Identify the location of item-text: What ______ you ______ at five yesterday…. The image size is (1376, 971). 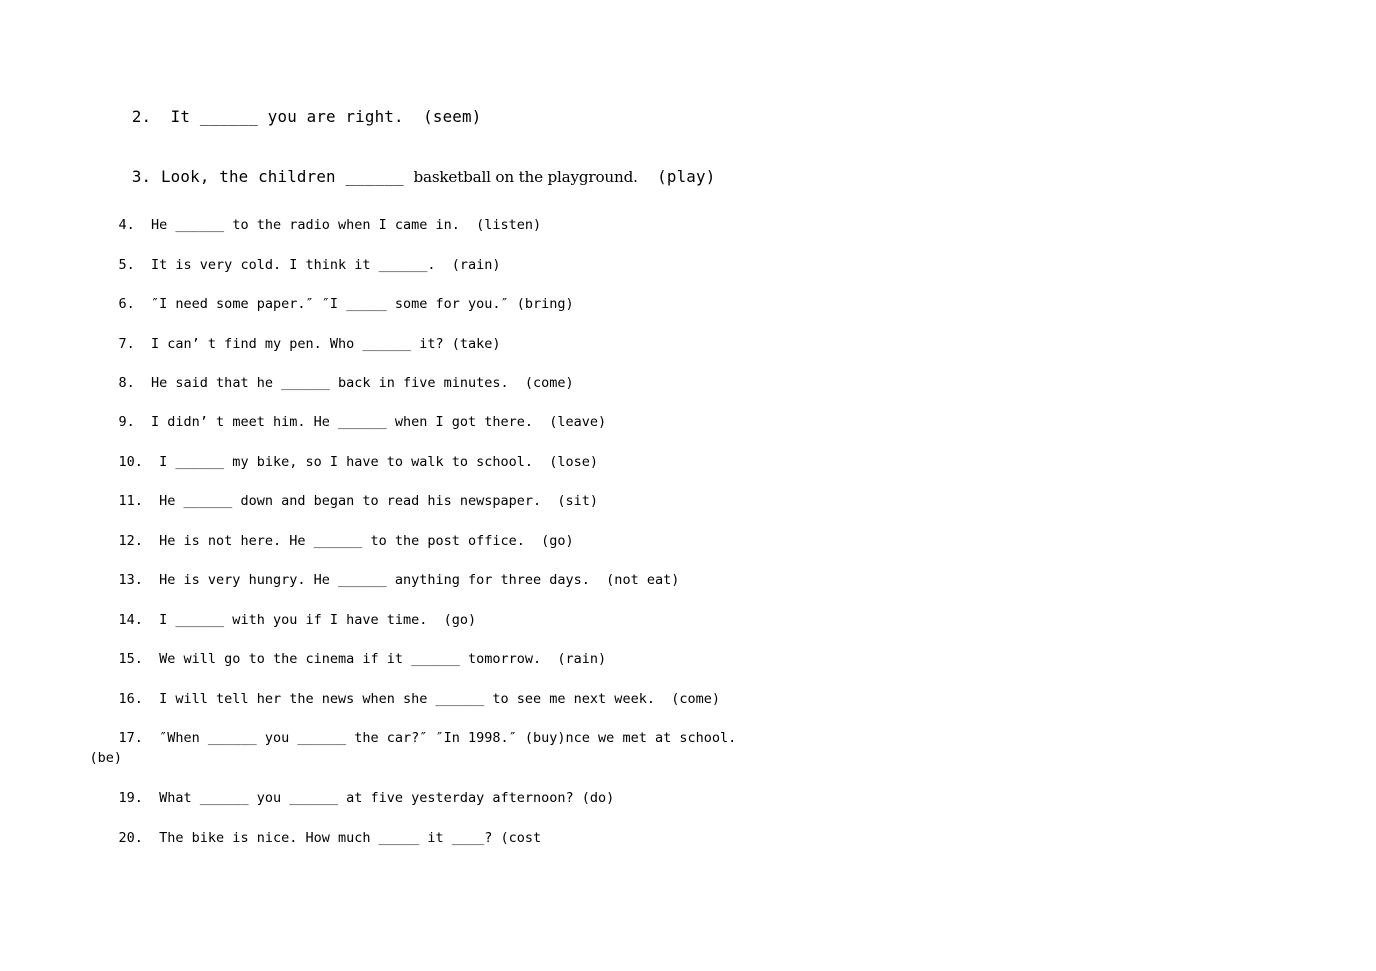
(378, 798).